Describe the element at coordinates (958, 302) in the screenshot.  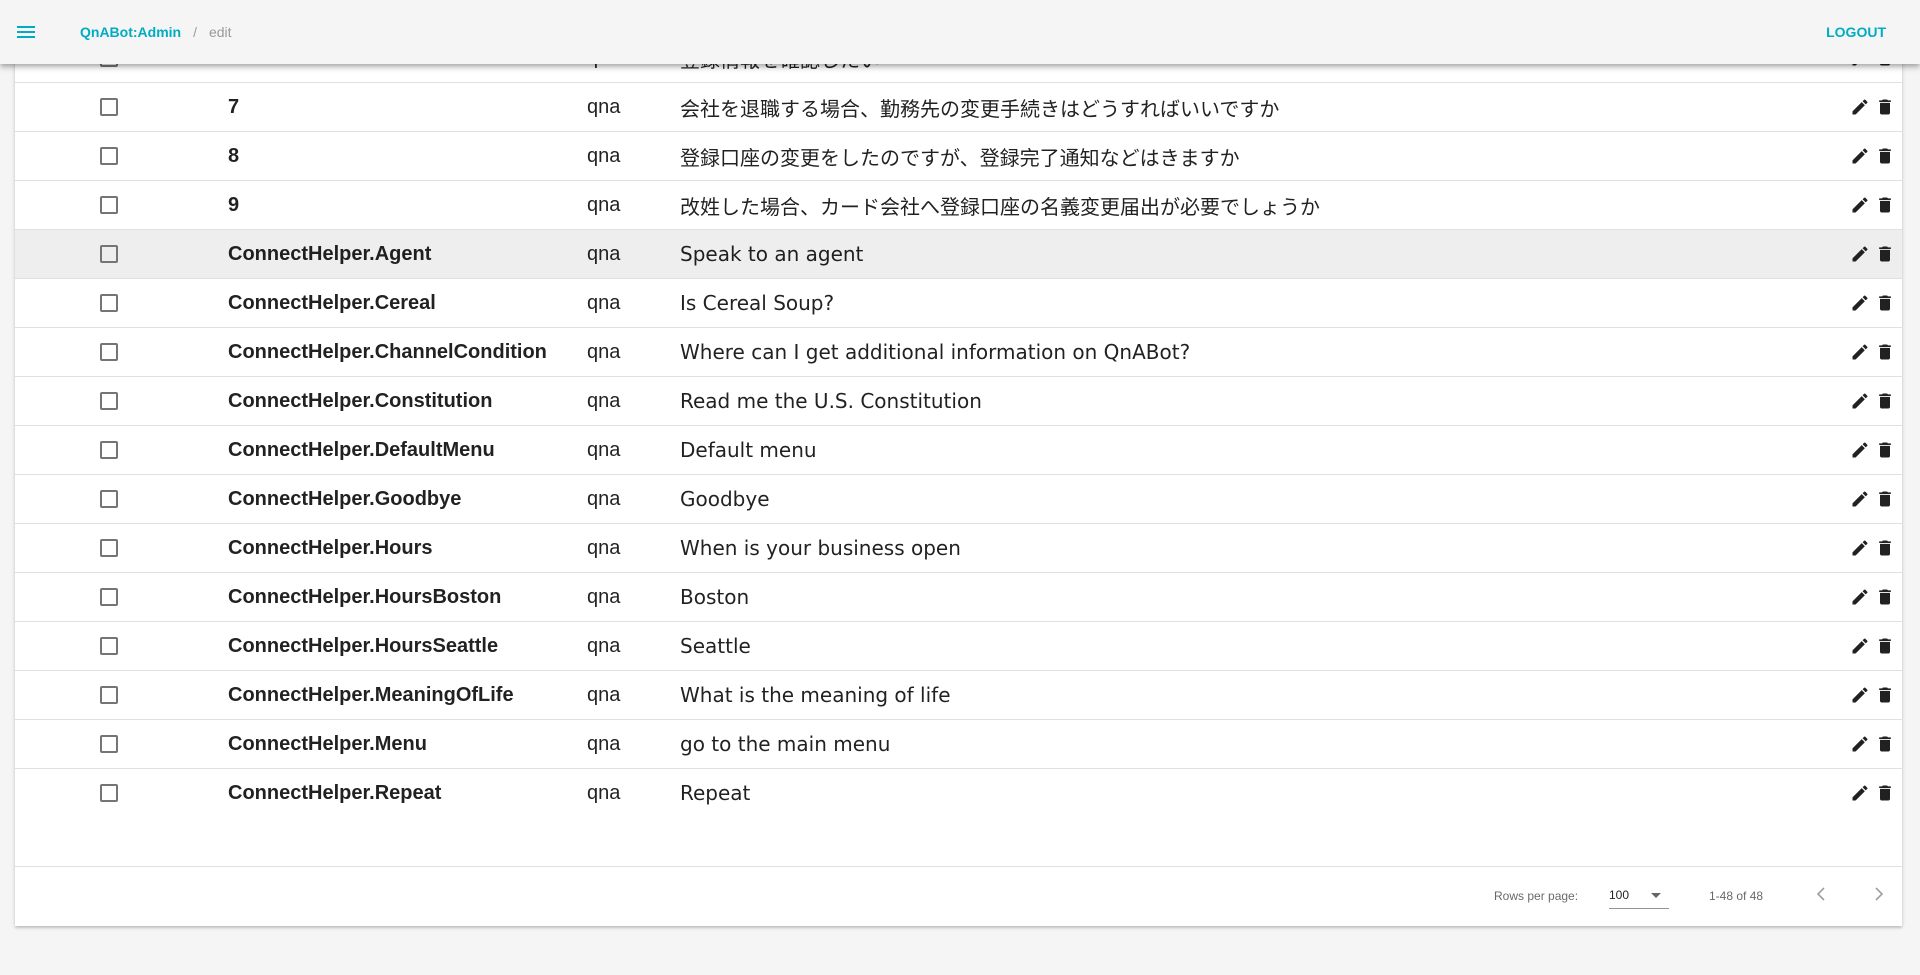
I see `table-row: ConnectHelper.Cereal qna Is Cereal Soup?` at that location.